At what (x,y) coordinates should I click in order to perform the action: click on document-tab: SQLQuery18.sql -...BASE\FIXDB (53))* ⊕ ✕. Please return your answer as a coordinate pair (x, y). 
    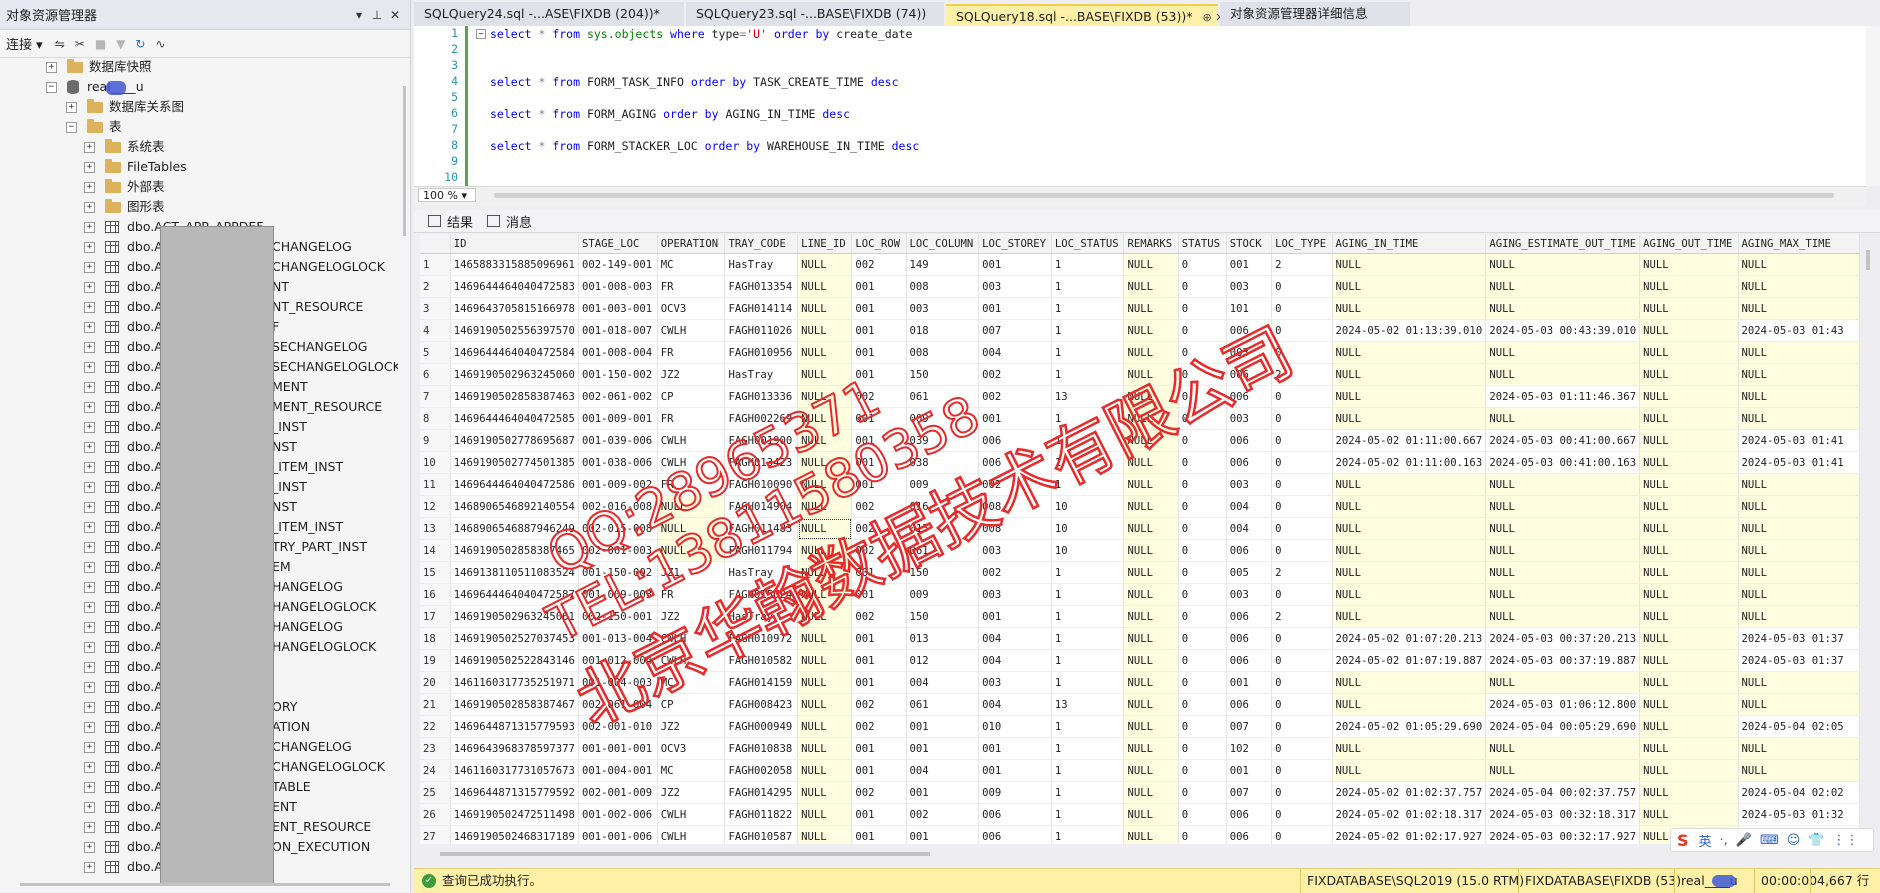
    Looking at the image, I should click on (1085, 15).